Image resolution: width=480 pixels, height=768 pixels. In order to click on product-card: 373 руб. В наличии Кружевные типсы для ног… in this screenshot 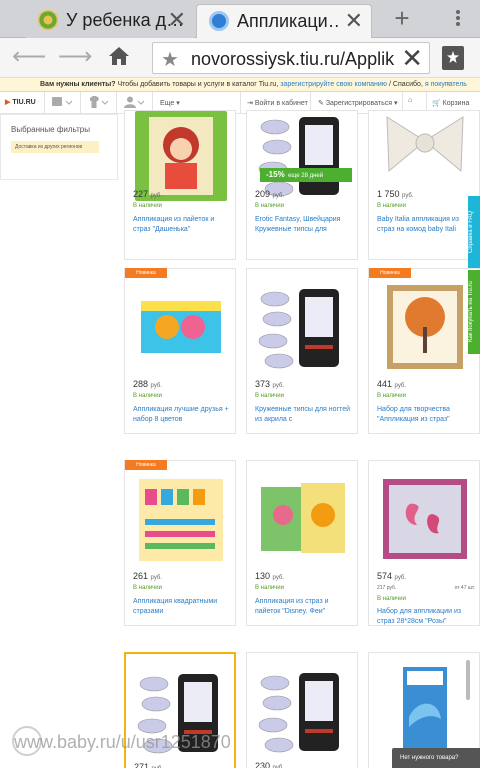, I will do `click(302, 351)`.